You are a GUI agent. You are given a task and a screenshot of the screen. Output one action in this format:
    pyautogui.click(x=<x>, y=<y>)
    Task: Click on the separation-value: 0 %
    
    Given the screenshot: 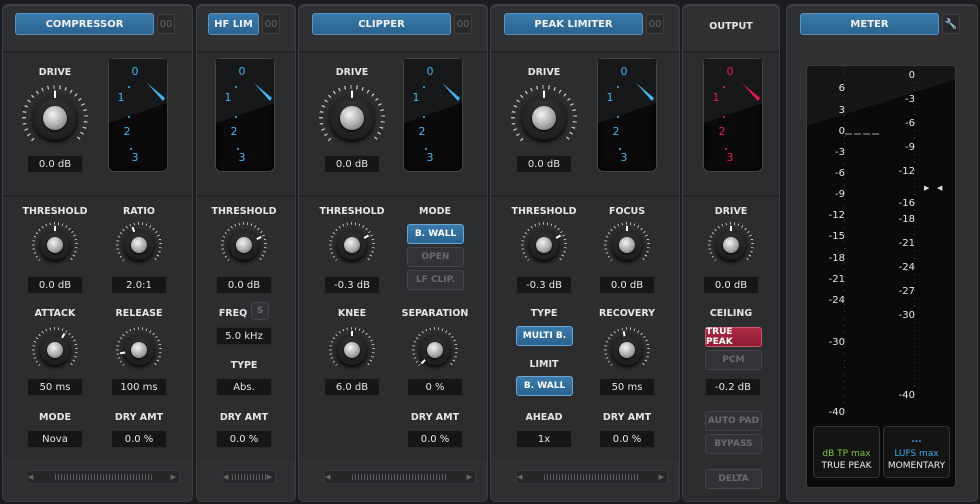 What is the action you would take?
    pyautogui.click(x=435, y=387)
    